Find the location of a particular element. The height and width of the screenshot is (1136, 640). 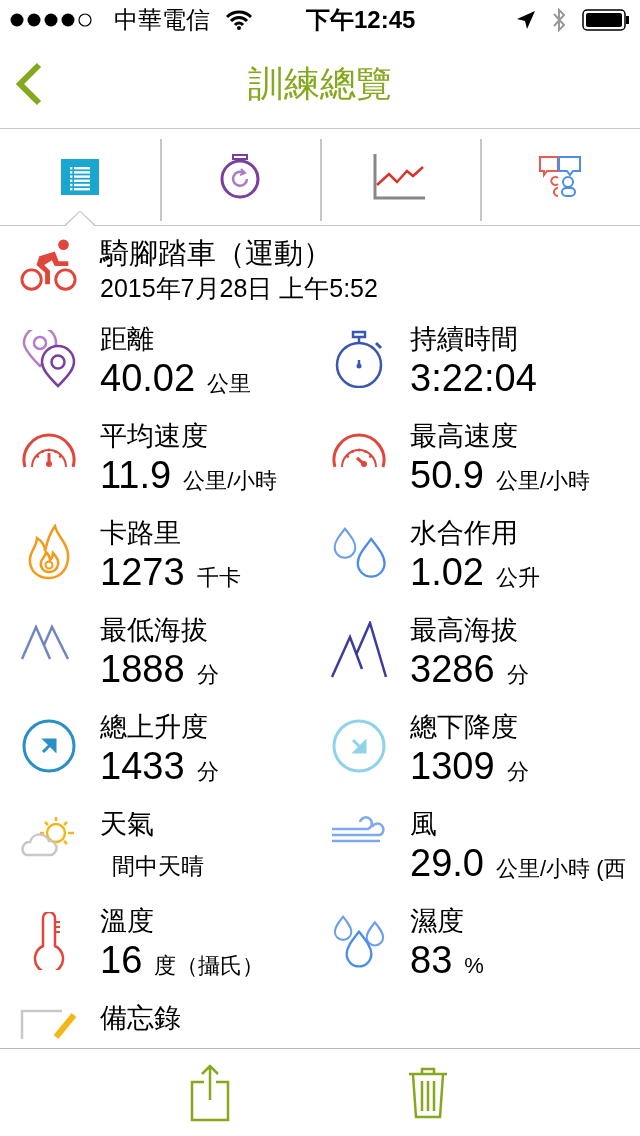

trash-icon is located at coordinates (428, 1092).